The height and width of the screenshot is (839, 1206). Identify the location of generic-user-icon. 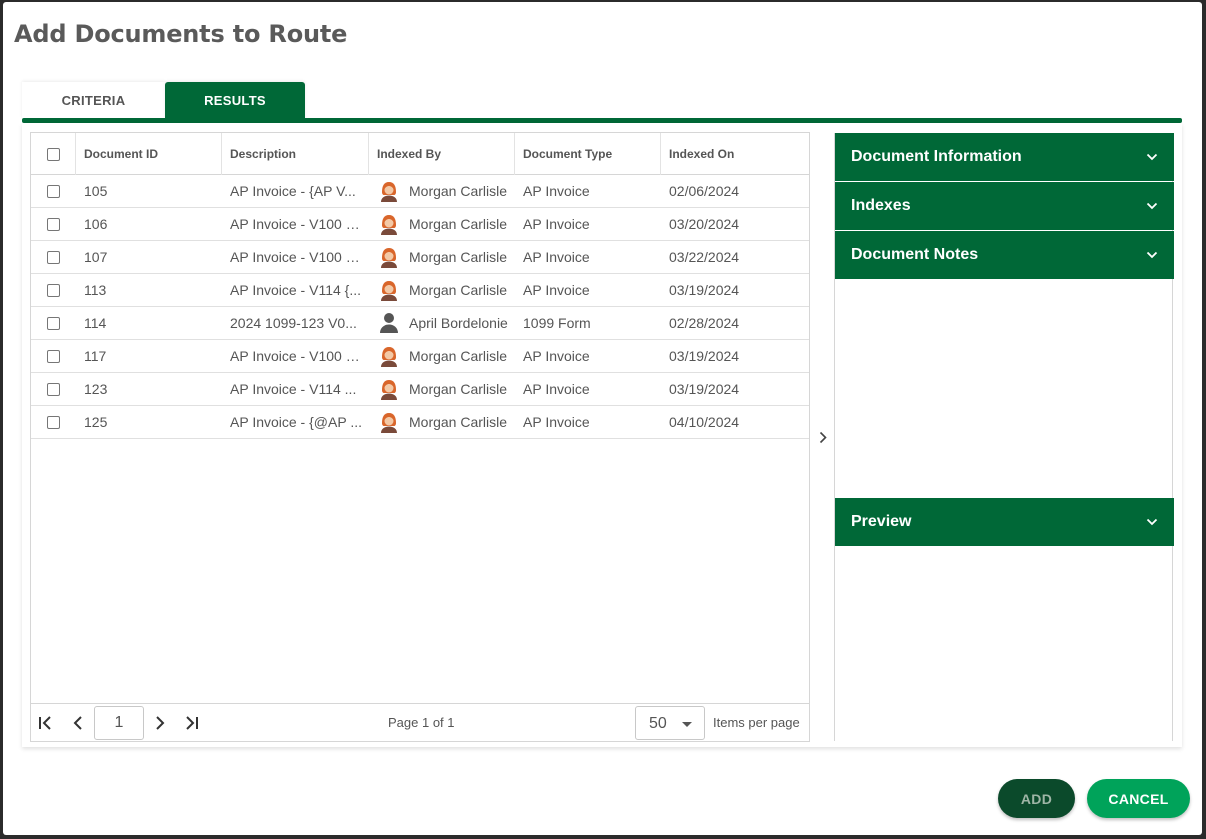
(389, 323).